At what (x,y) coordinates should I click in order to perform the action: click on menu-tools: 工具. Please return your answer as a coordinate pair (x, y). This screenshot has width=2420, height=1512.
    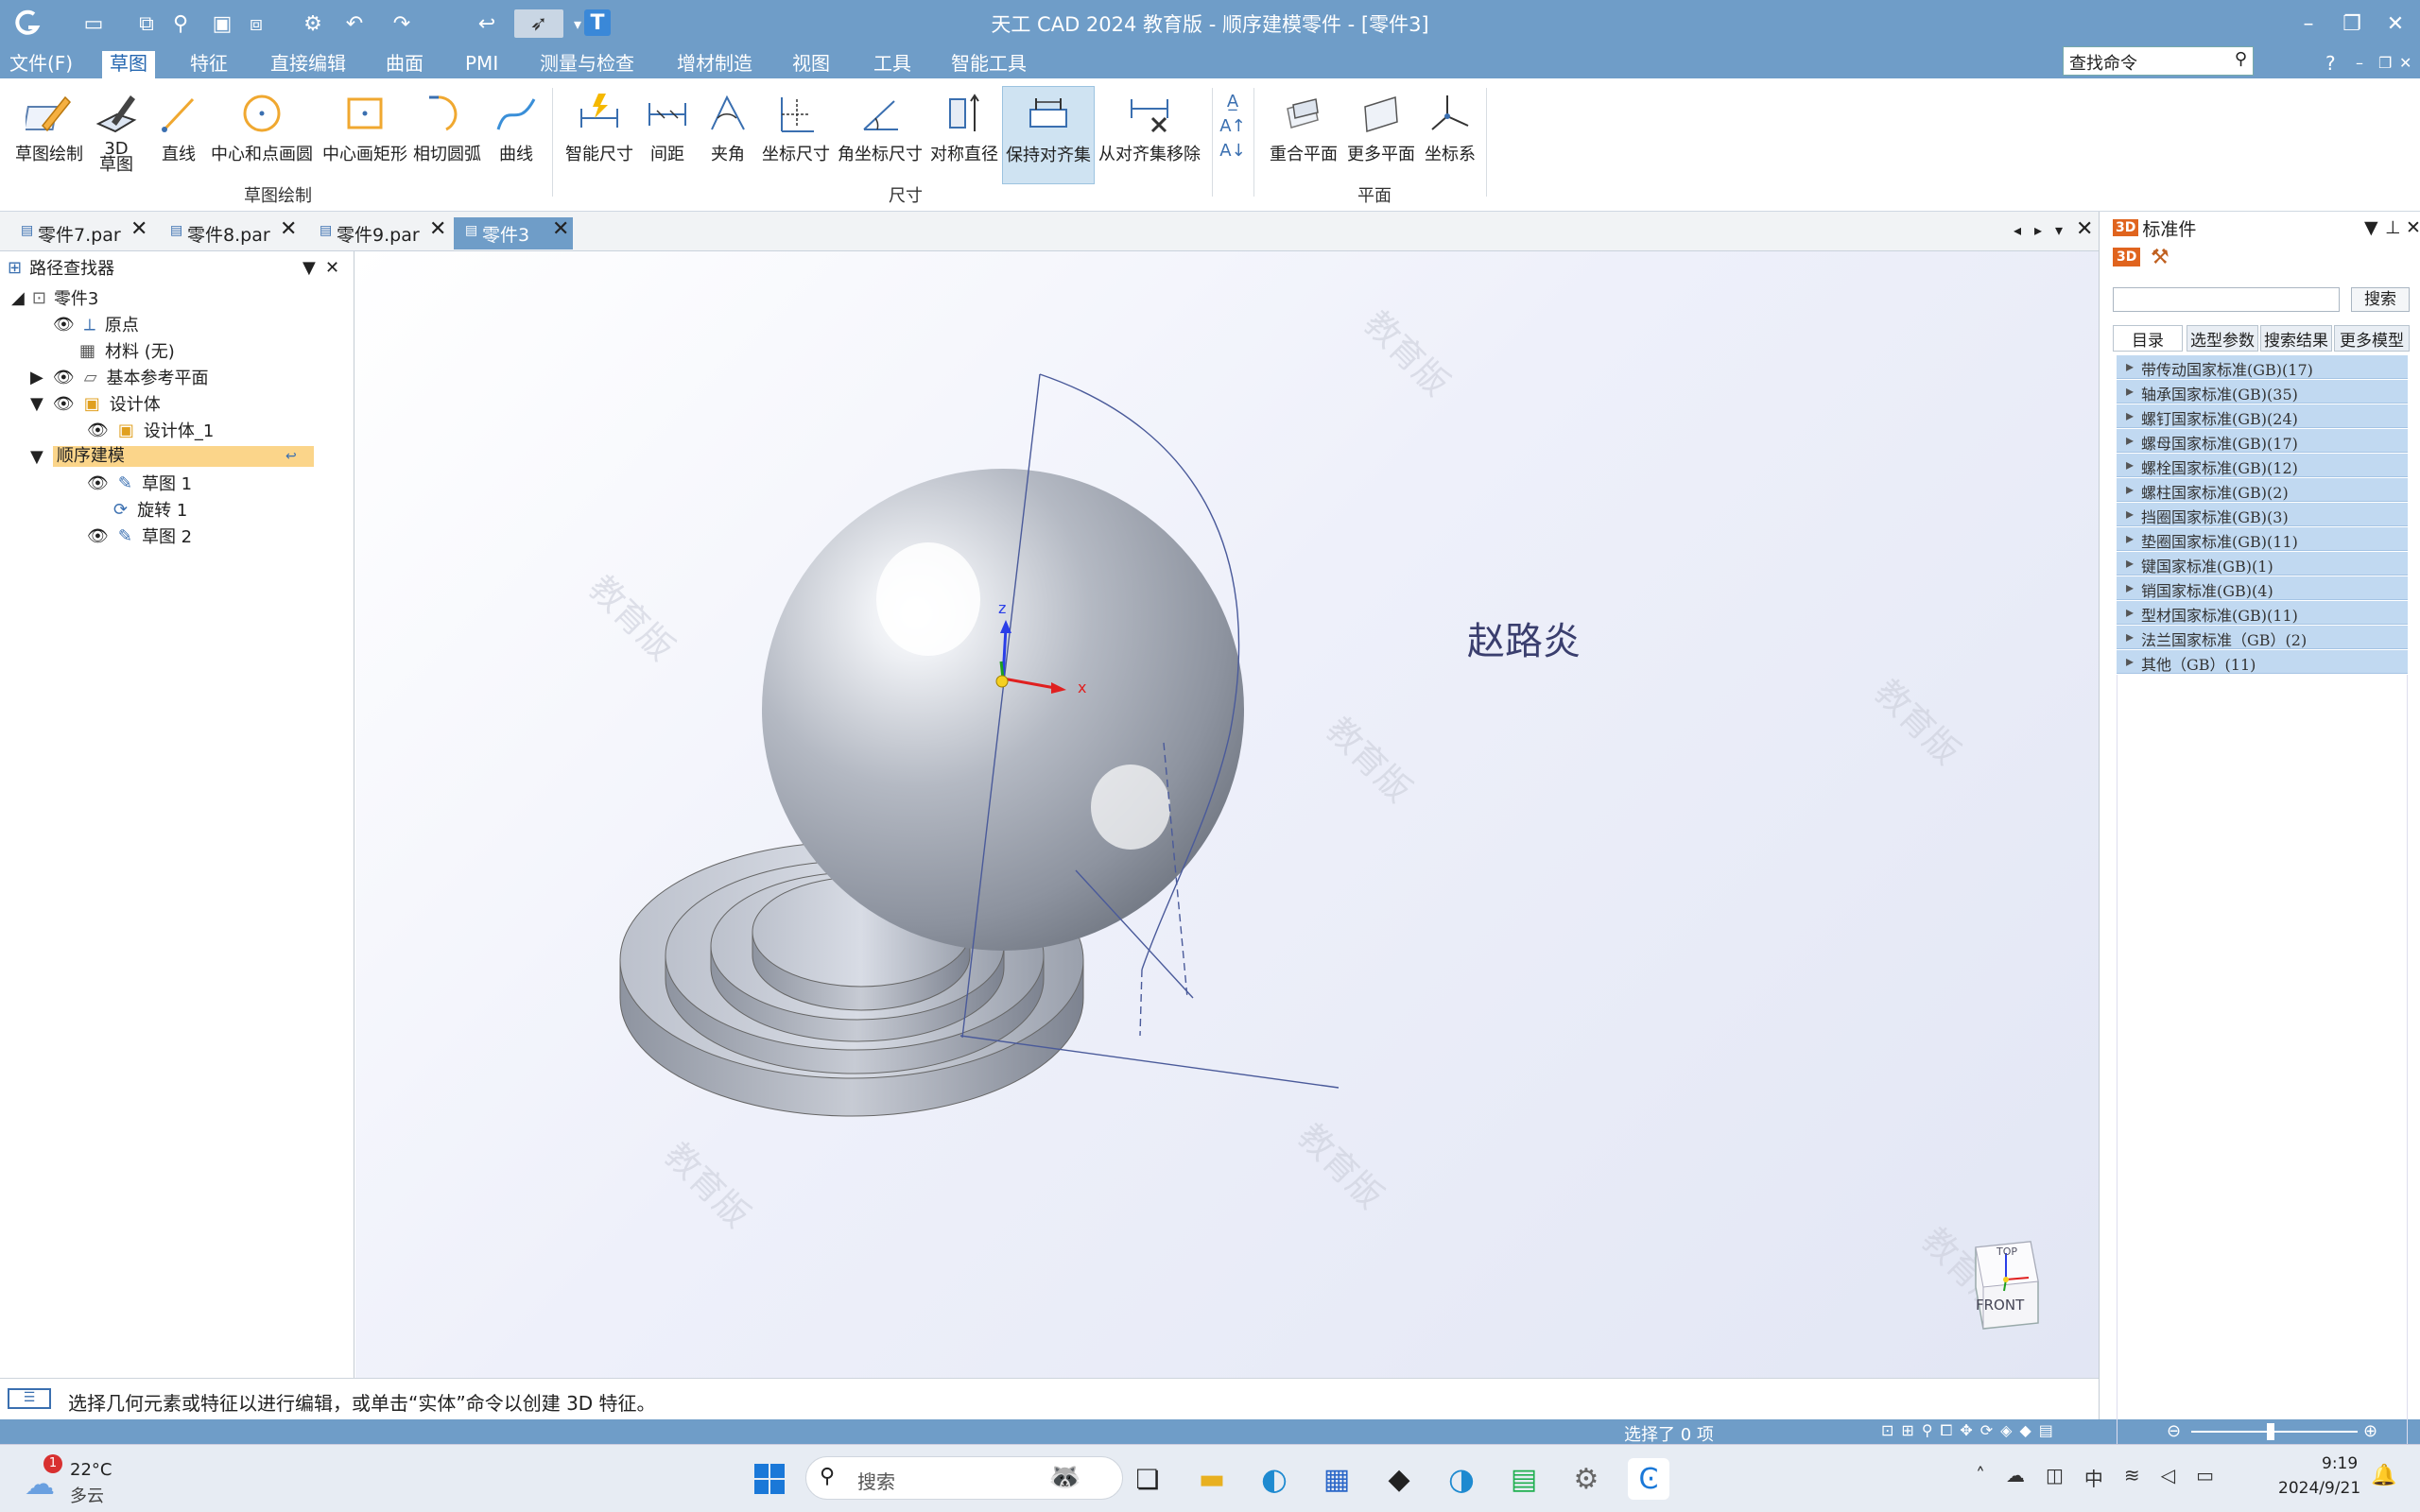
    Looking at the image, I should click on (892, 64).